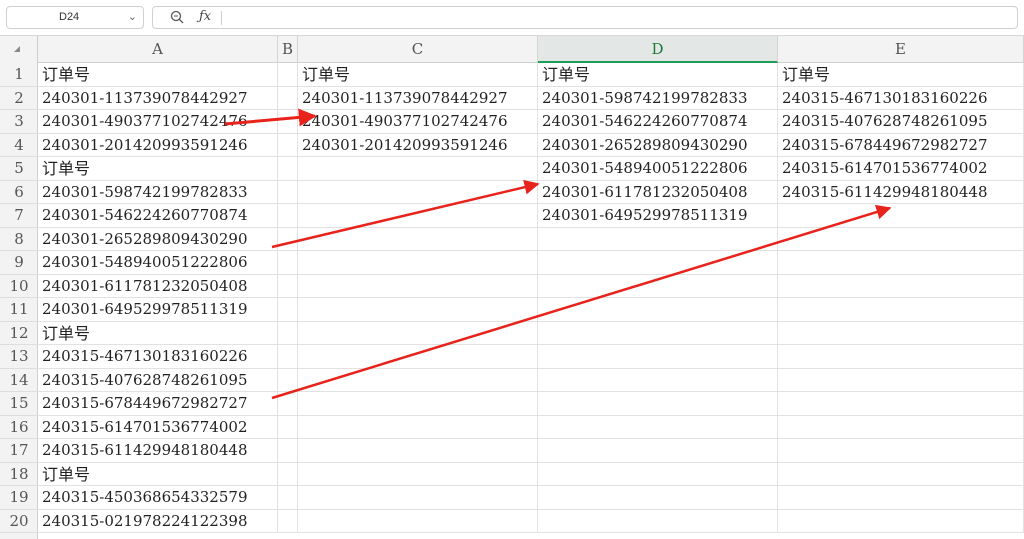 The height and width of the screenshot is (539, 1024). Describe the element at coordinates (901, 216) in the screenshot. I see `cell-e7` at that location.